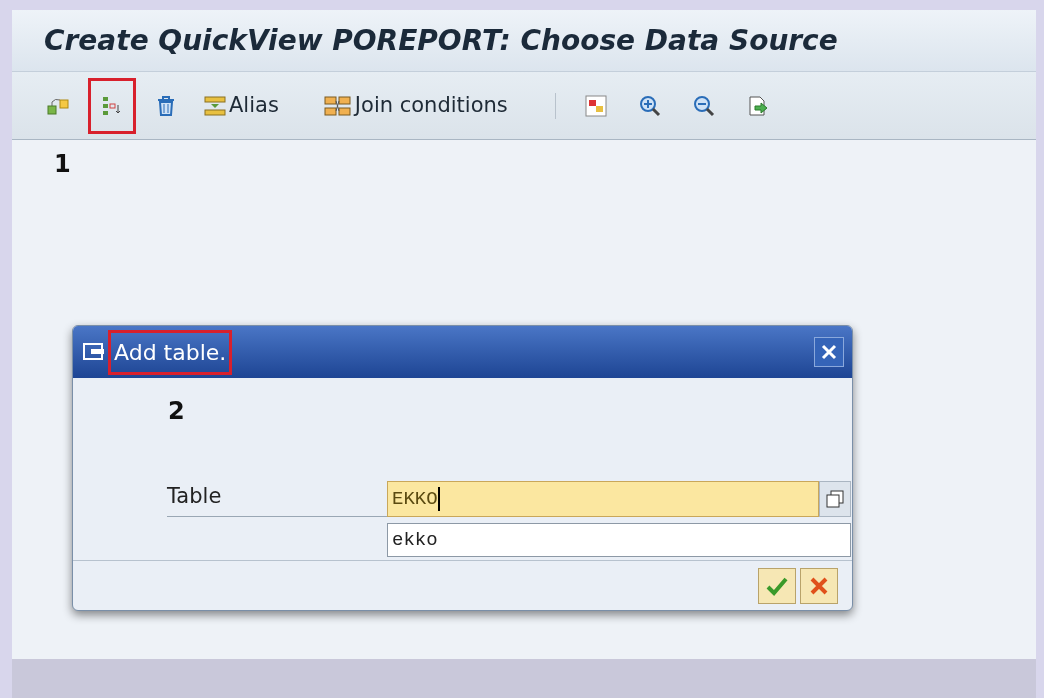 The height and width of the screenshot is (698, 1044). I want to click on check-icon, so click(777, 585).